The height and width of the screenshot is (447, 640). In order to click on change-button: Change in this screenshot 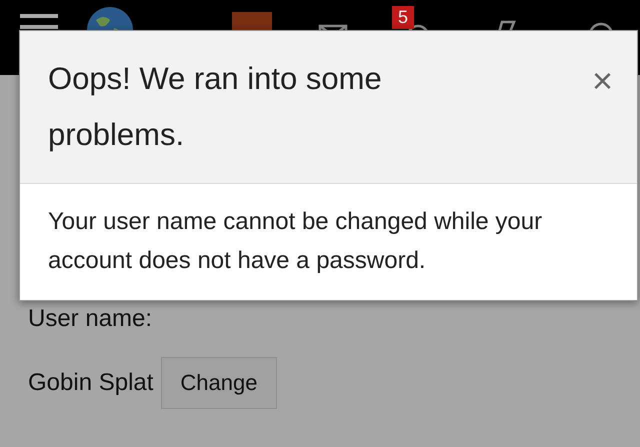, I will do `click(218, 383)`.